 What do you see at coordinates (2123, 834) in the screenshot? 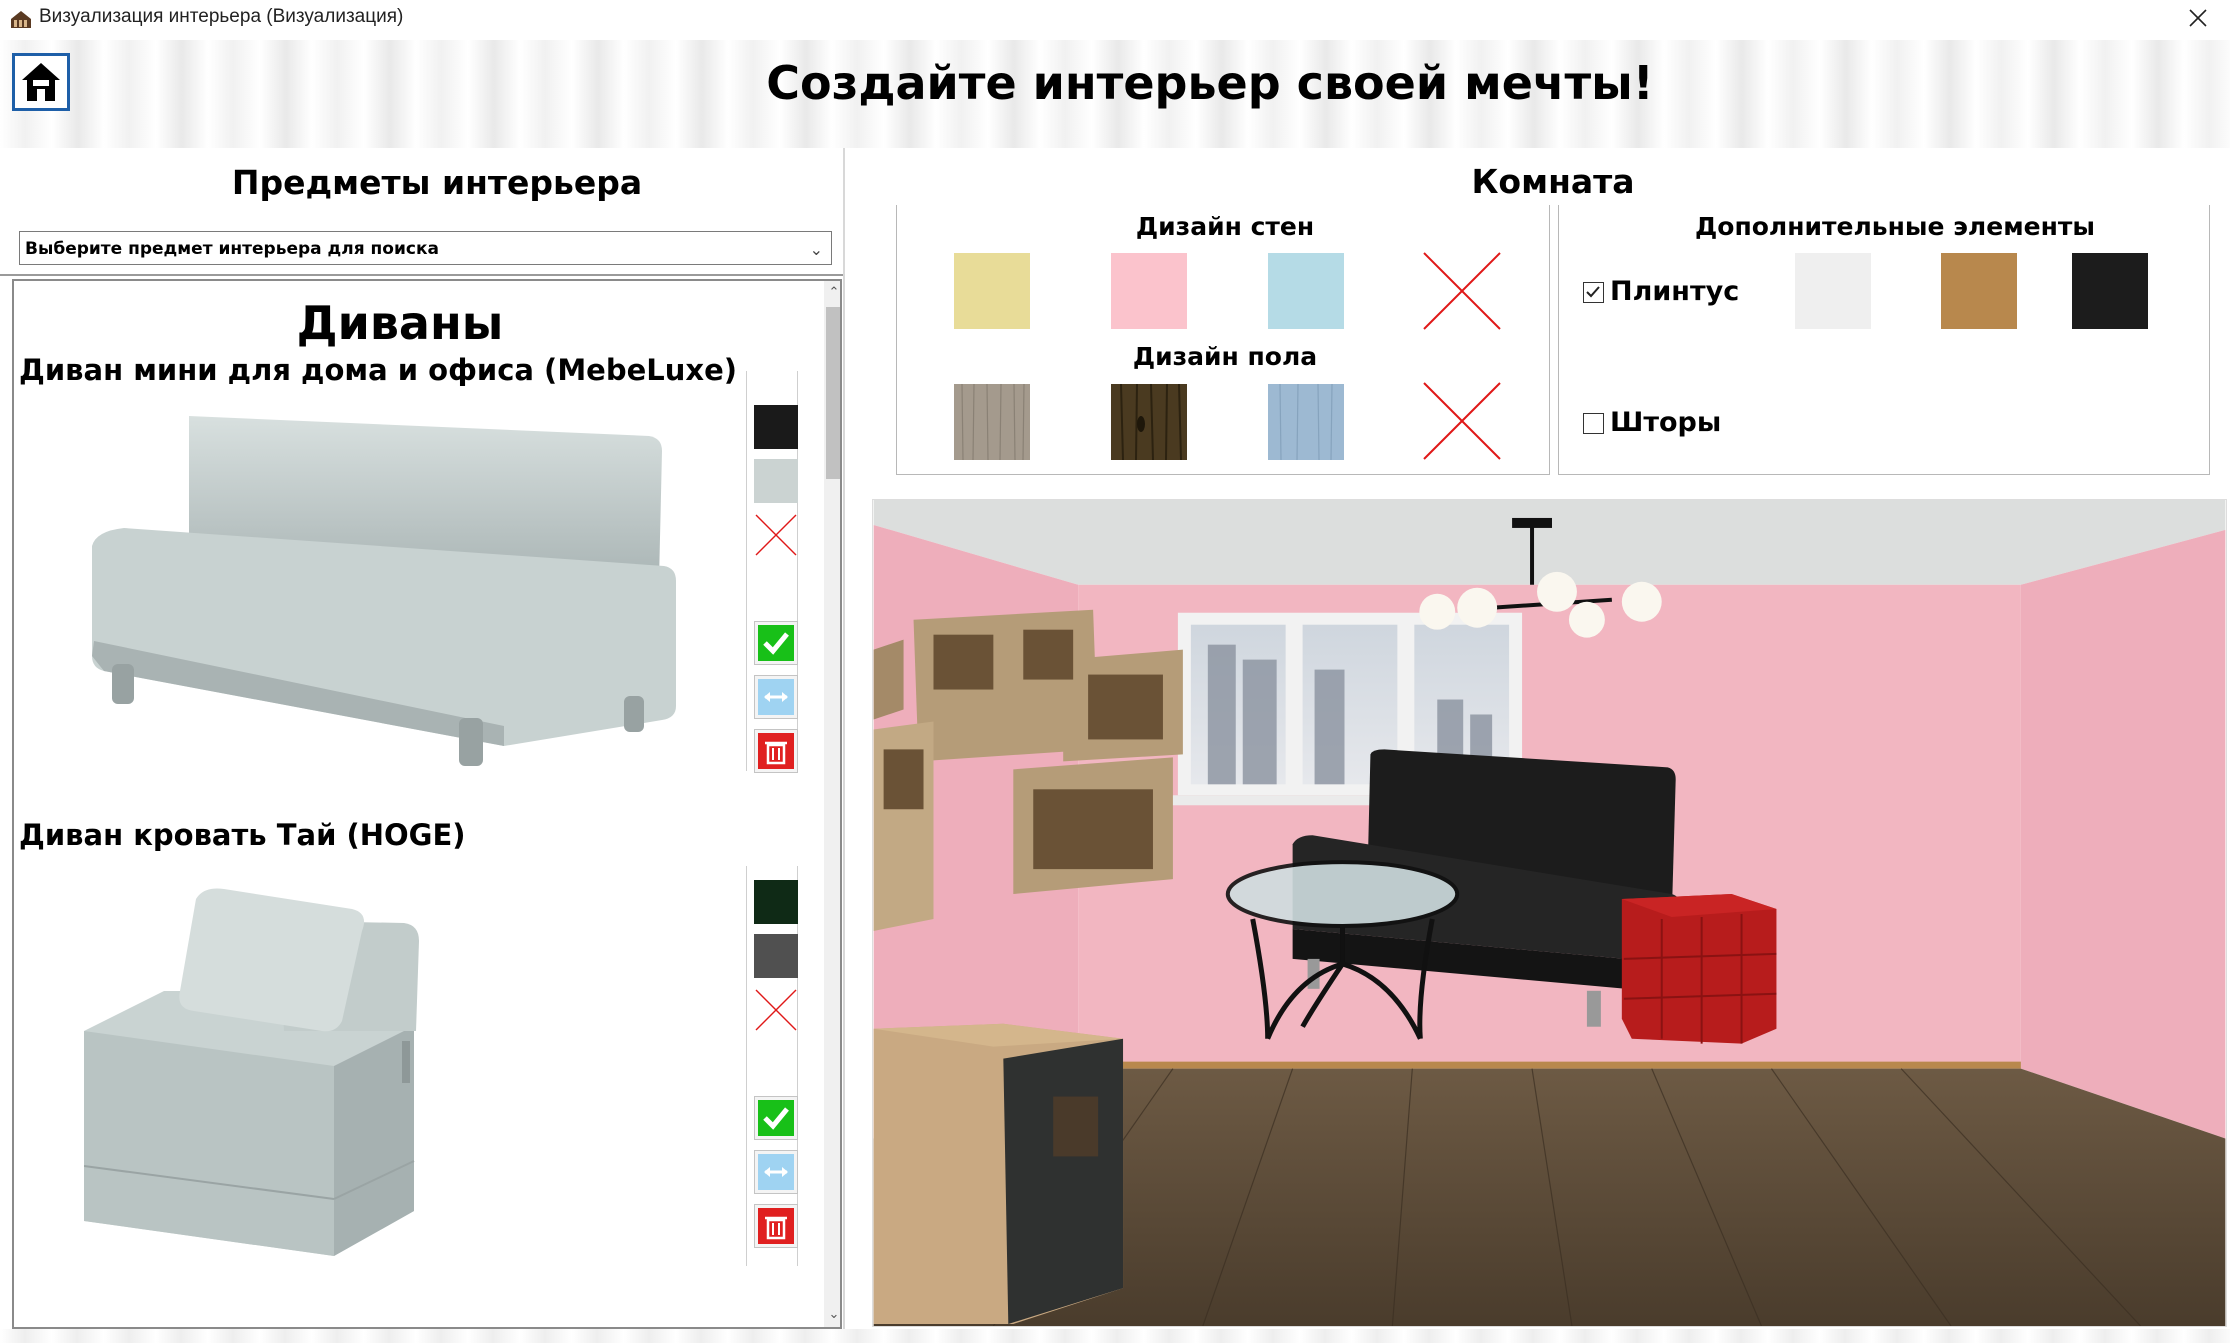
I see `right-wall` at bounding box center [2123, 834].